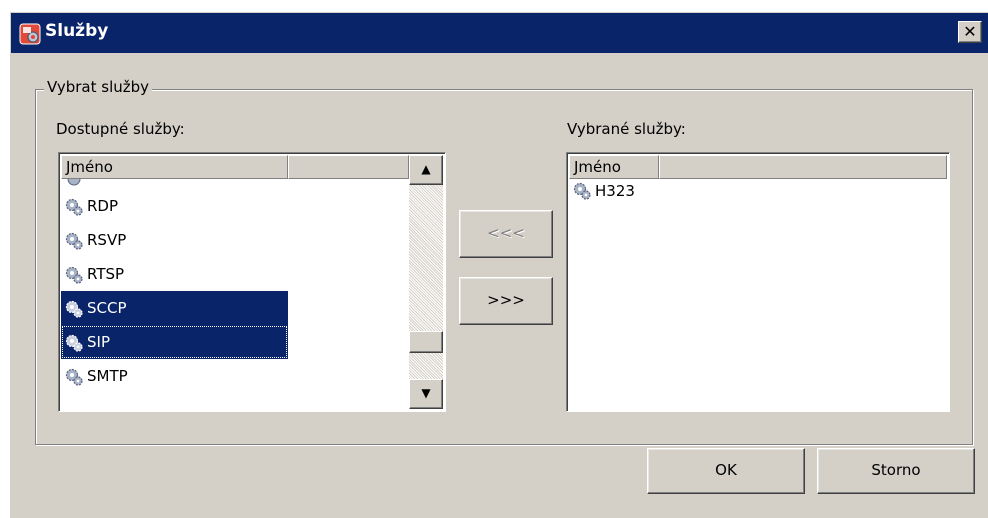  What do you see at coordinates (107, 376) in the screenshot?
I see `list-item-label: SMTP` at bounding box center [107, 376].